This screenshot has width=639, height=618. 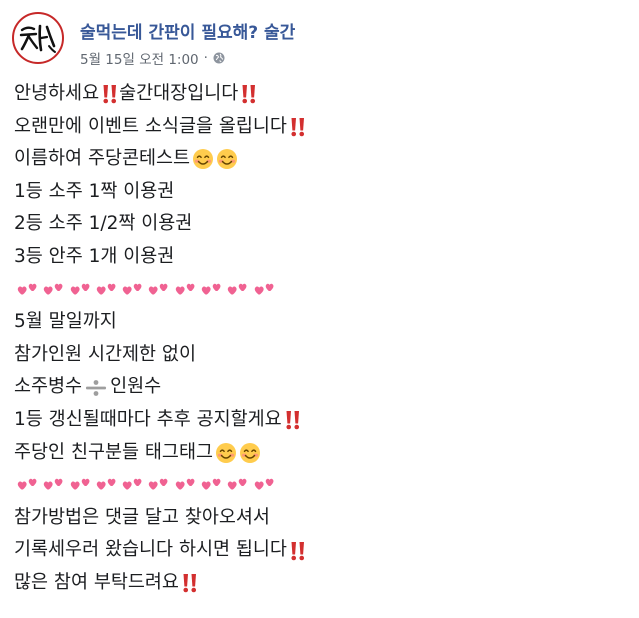 I want to click on post-line: 안녕하세요 술간대장입니다, so click(x=319, y=94).